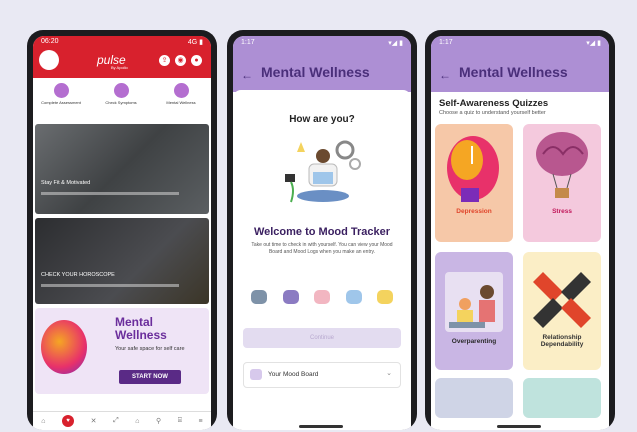 The width and height of the screenshot is (637, 432). I want to click on mood-low-icon, so click(290, 297).